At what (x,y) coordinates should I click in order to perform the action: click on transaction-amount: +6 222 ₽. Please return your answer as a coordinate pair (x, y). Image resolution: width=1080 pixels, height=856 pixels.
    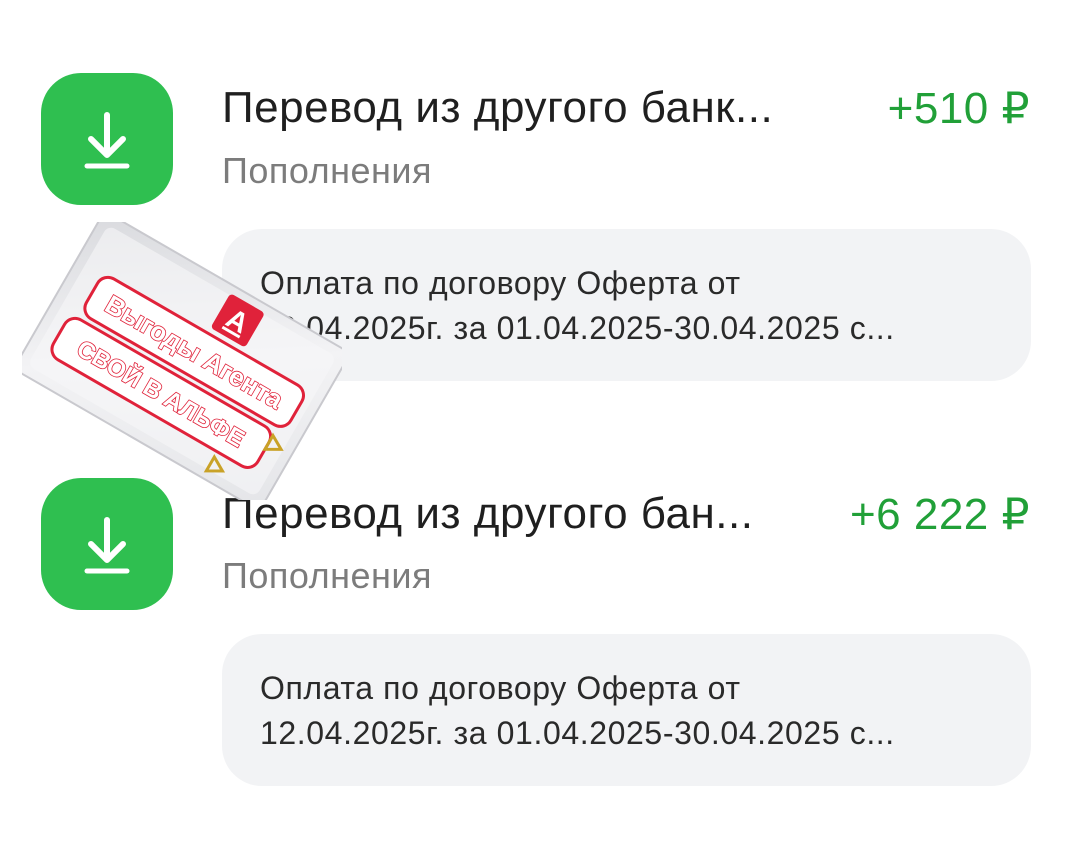
    Looking at the image, I should click on (939, 514).